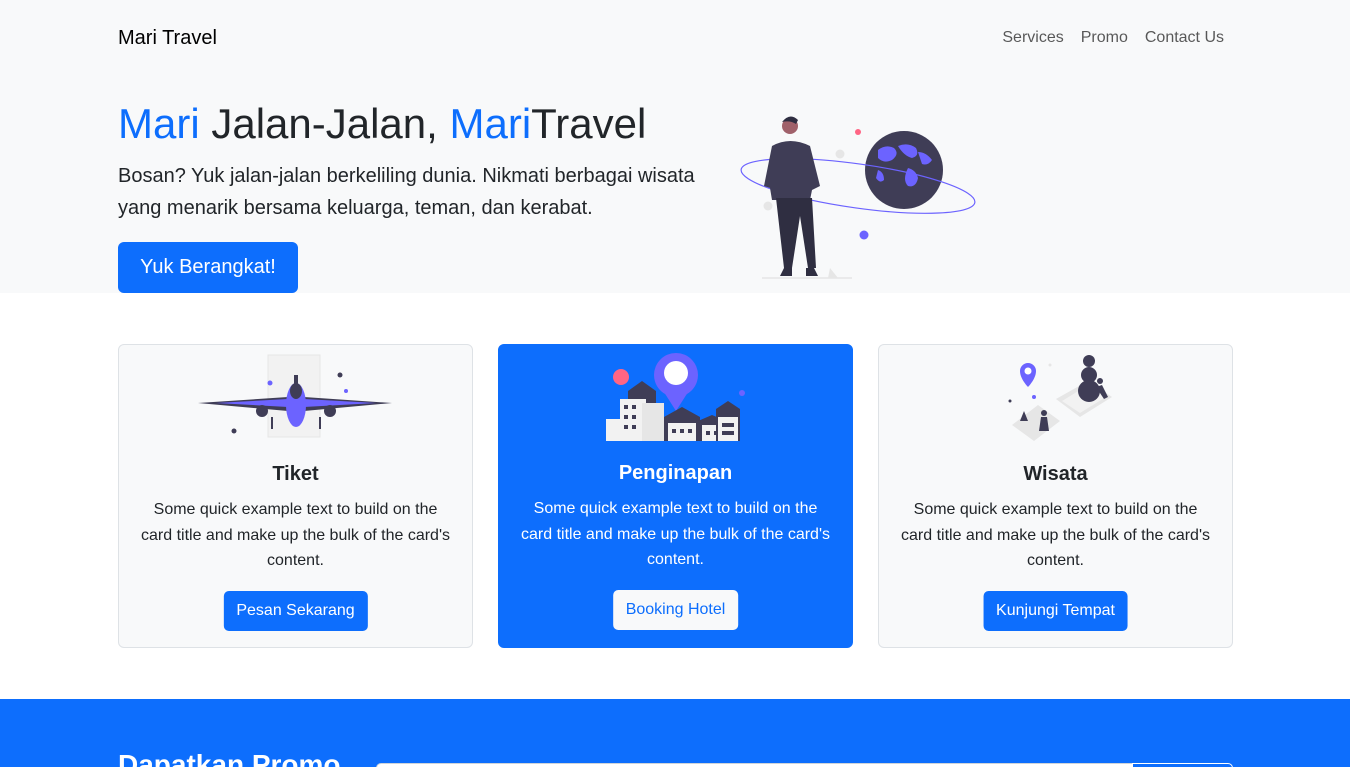 This screenshot has width=1350, height=767. I want to click on hero-title-text-1: Jalan-Jalan,, so click(324, 123).